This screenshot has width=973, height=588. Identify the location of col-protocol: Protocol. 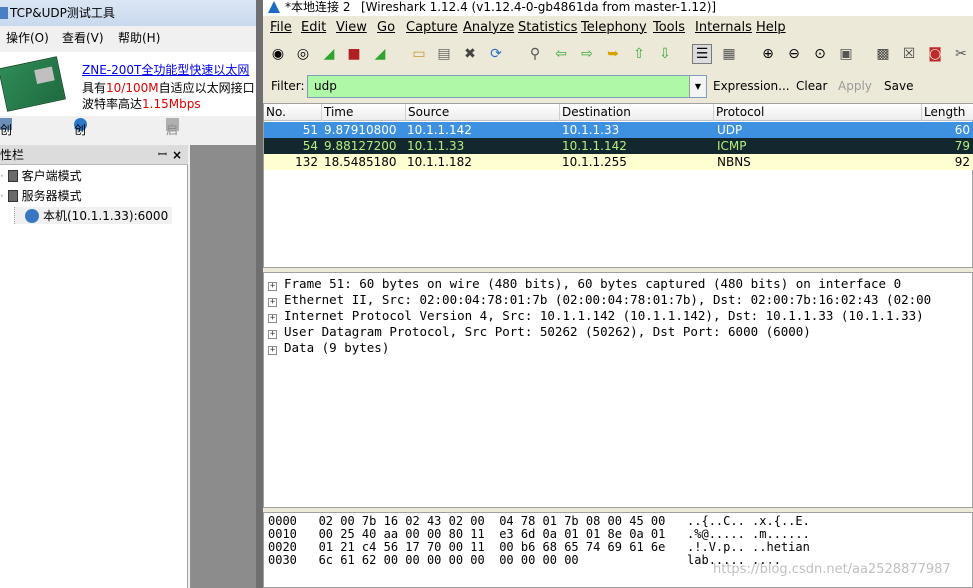
(818, 112).